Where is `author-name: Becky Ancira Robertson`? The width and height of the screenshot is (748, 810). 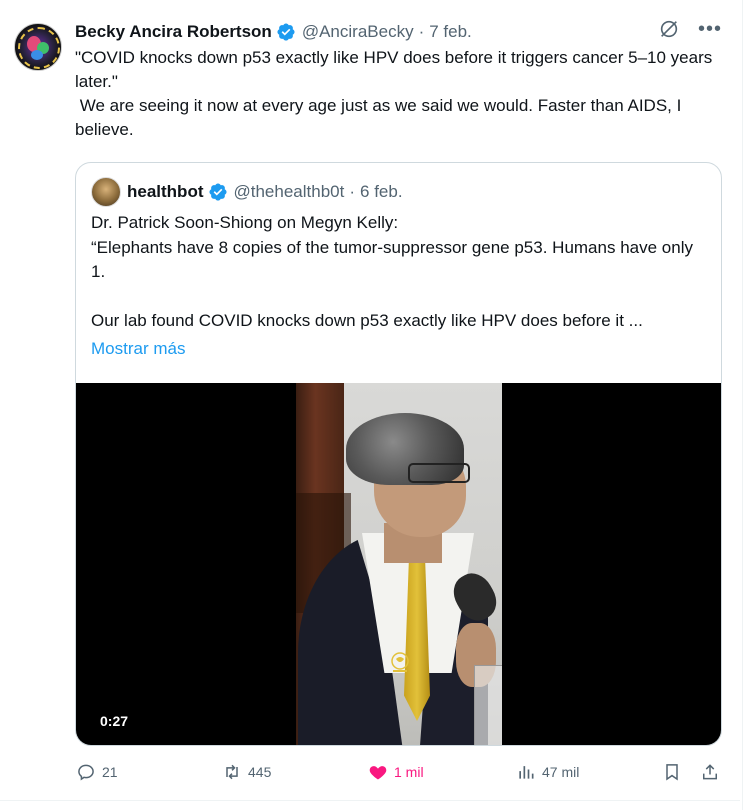 author-name: Becky Ancira Robertson is located at coordinates (173, 32).